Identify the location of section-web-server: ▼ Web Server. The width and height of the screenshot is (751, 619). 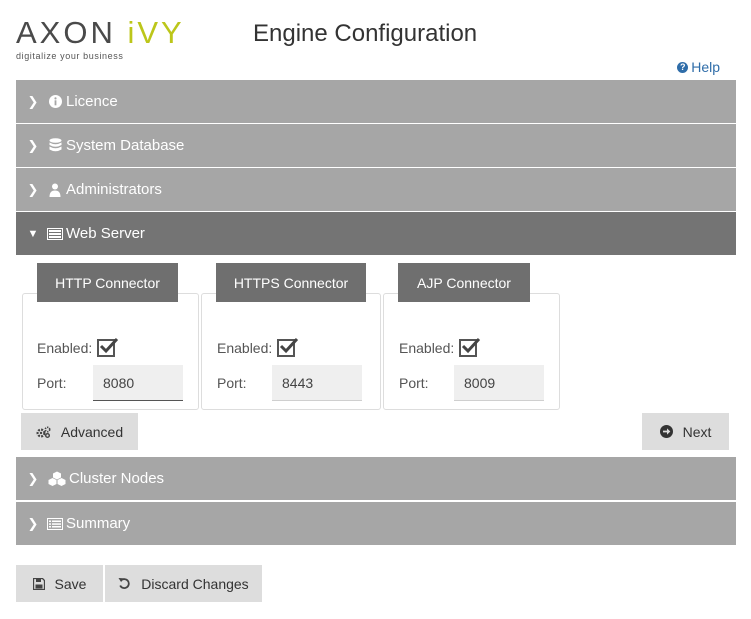
(376, 233).